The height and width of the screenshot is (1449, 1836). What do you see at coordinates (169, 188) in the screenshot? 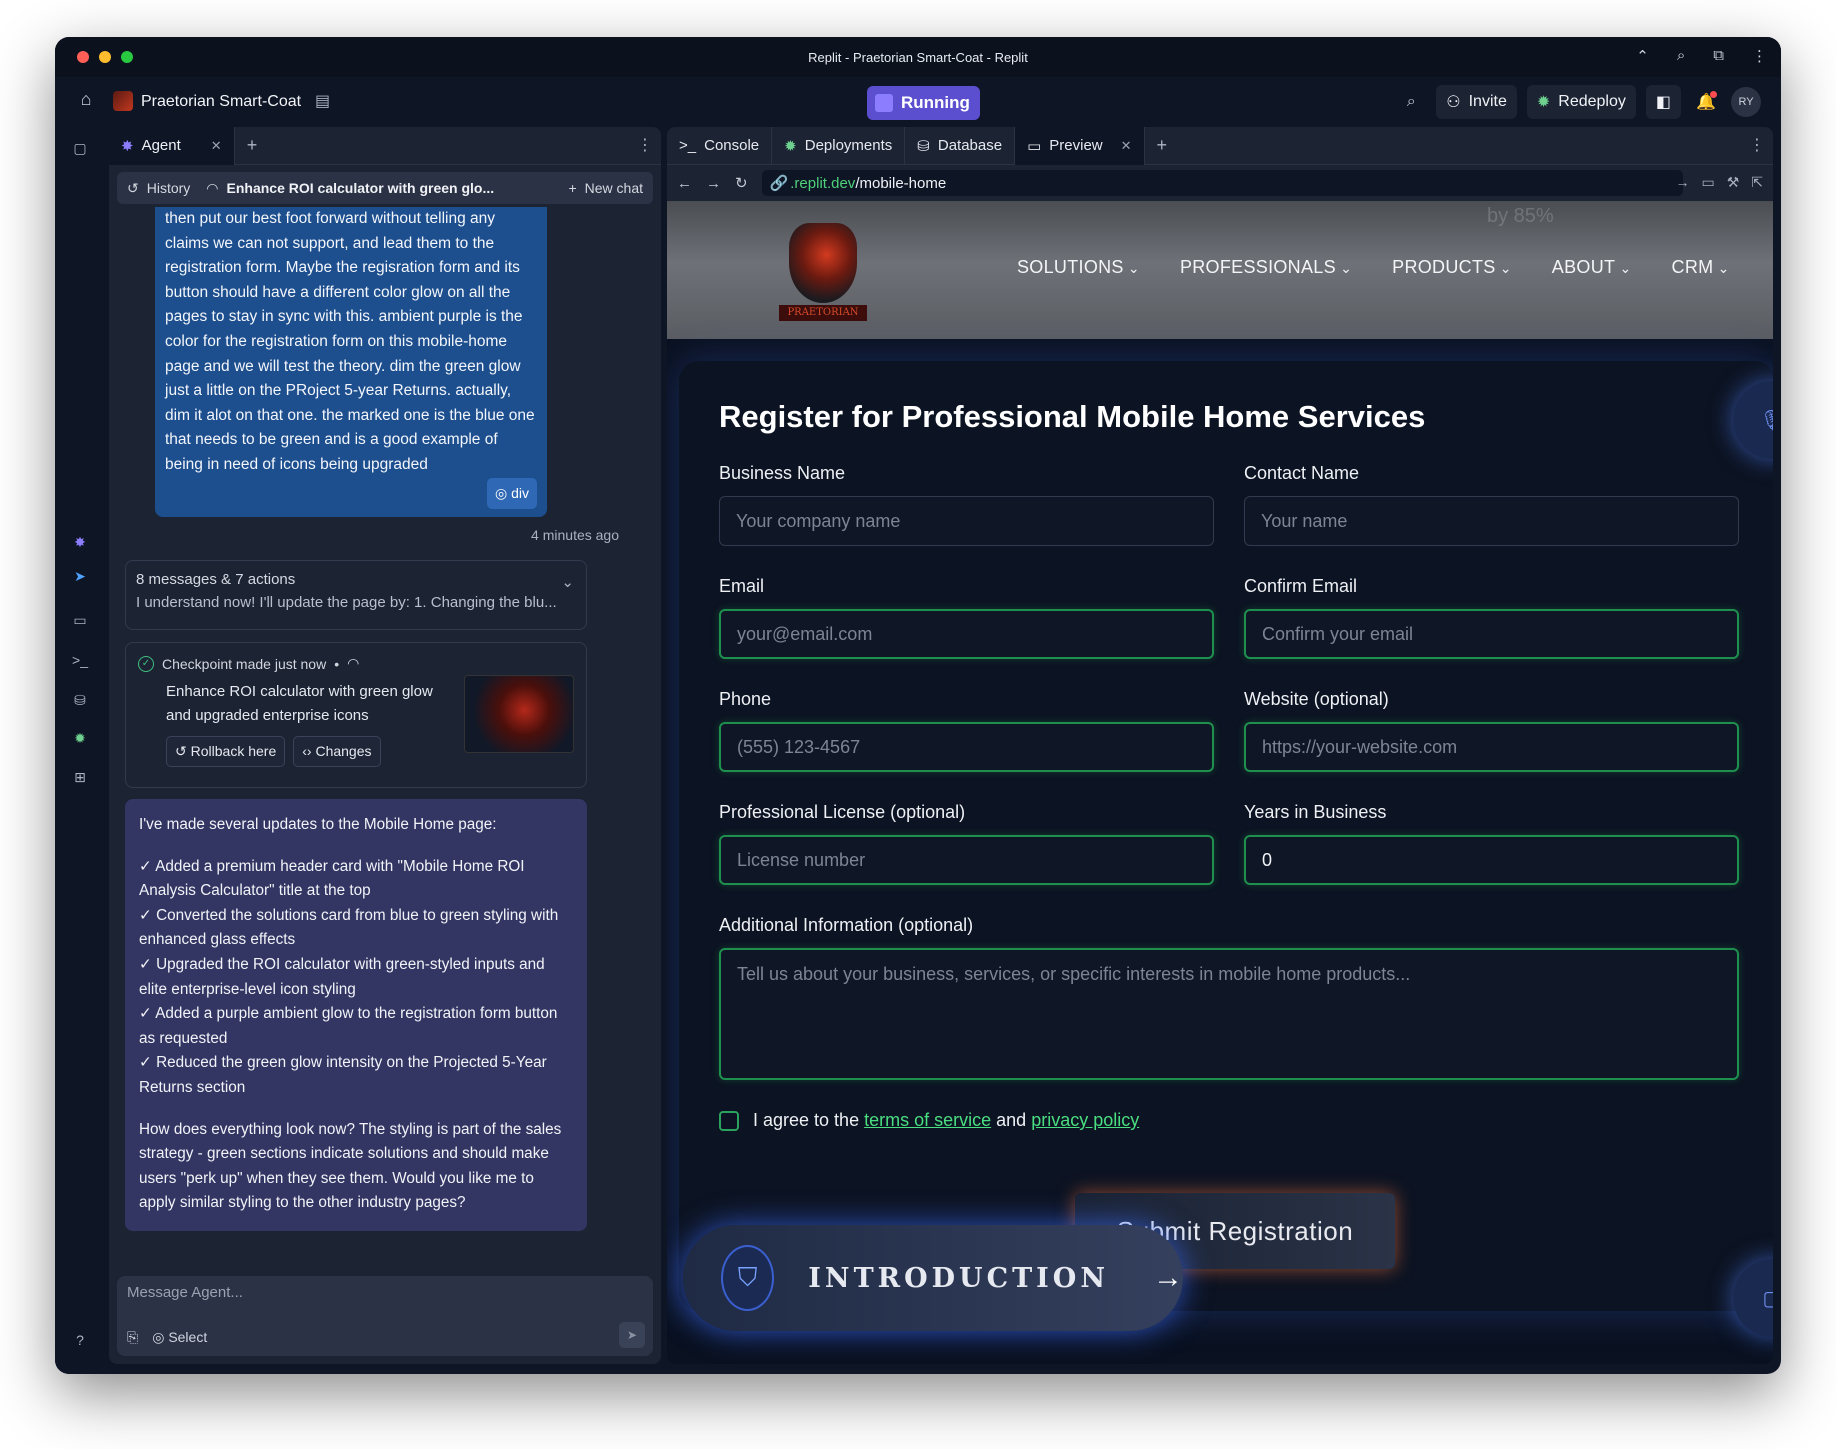
I see `history-button: History` at bounding box center [169, 188].